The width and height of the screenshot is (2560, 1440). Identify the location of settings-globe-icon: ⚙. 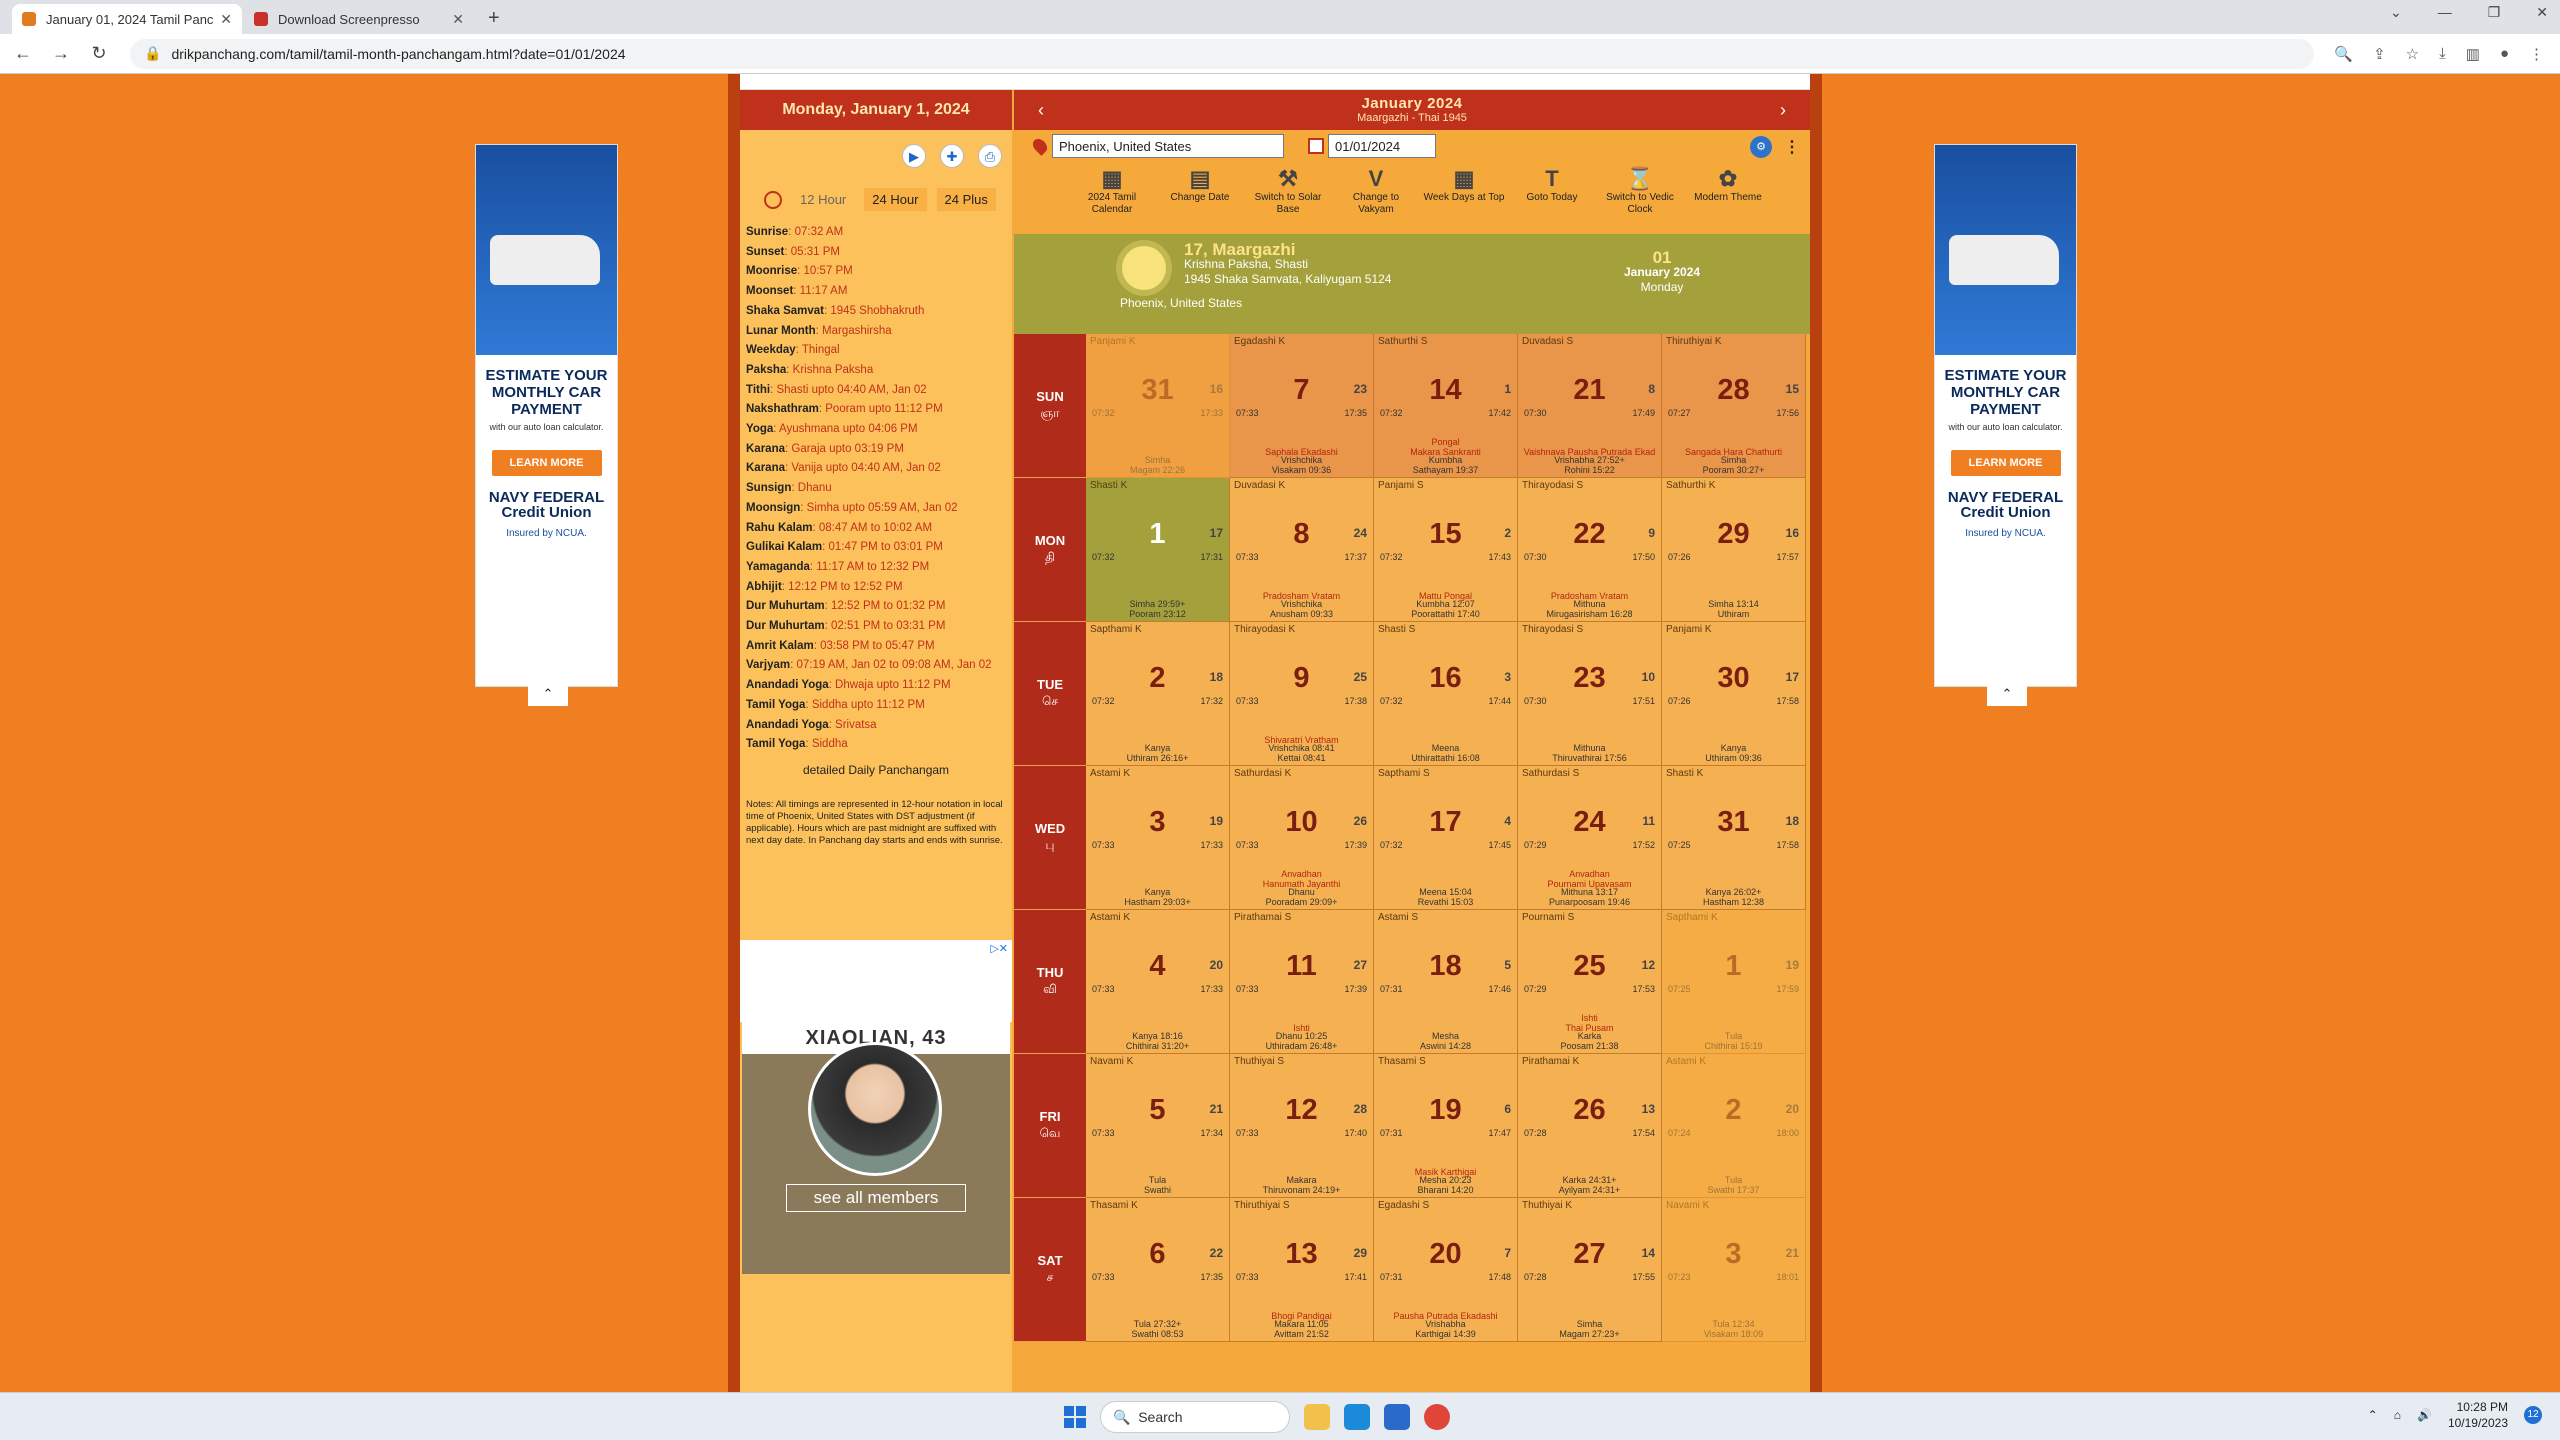
(1761, 147).